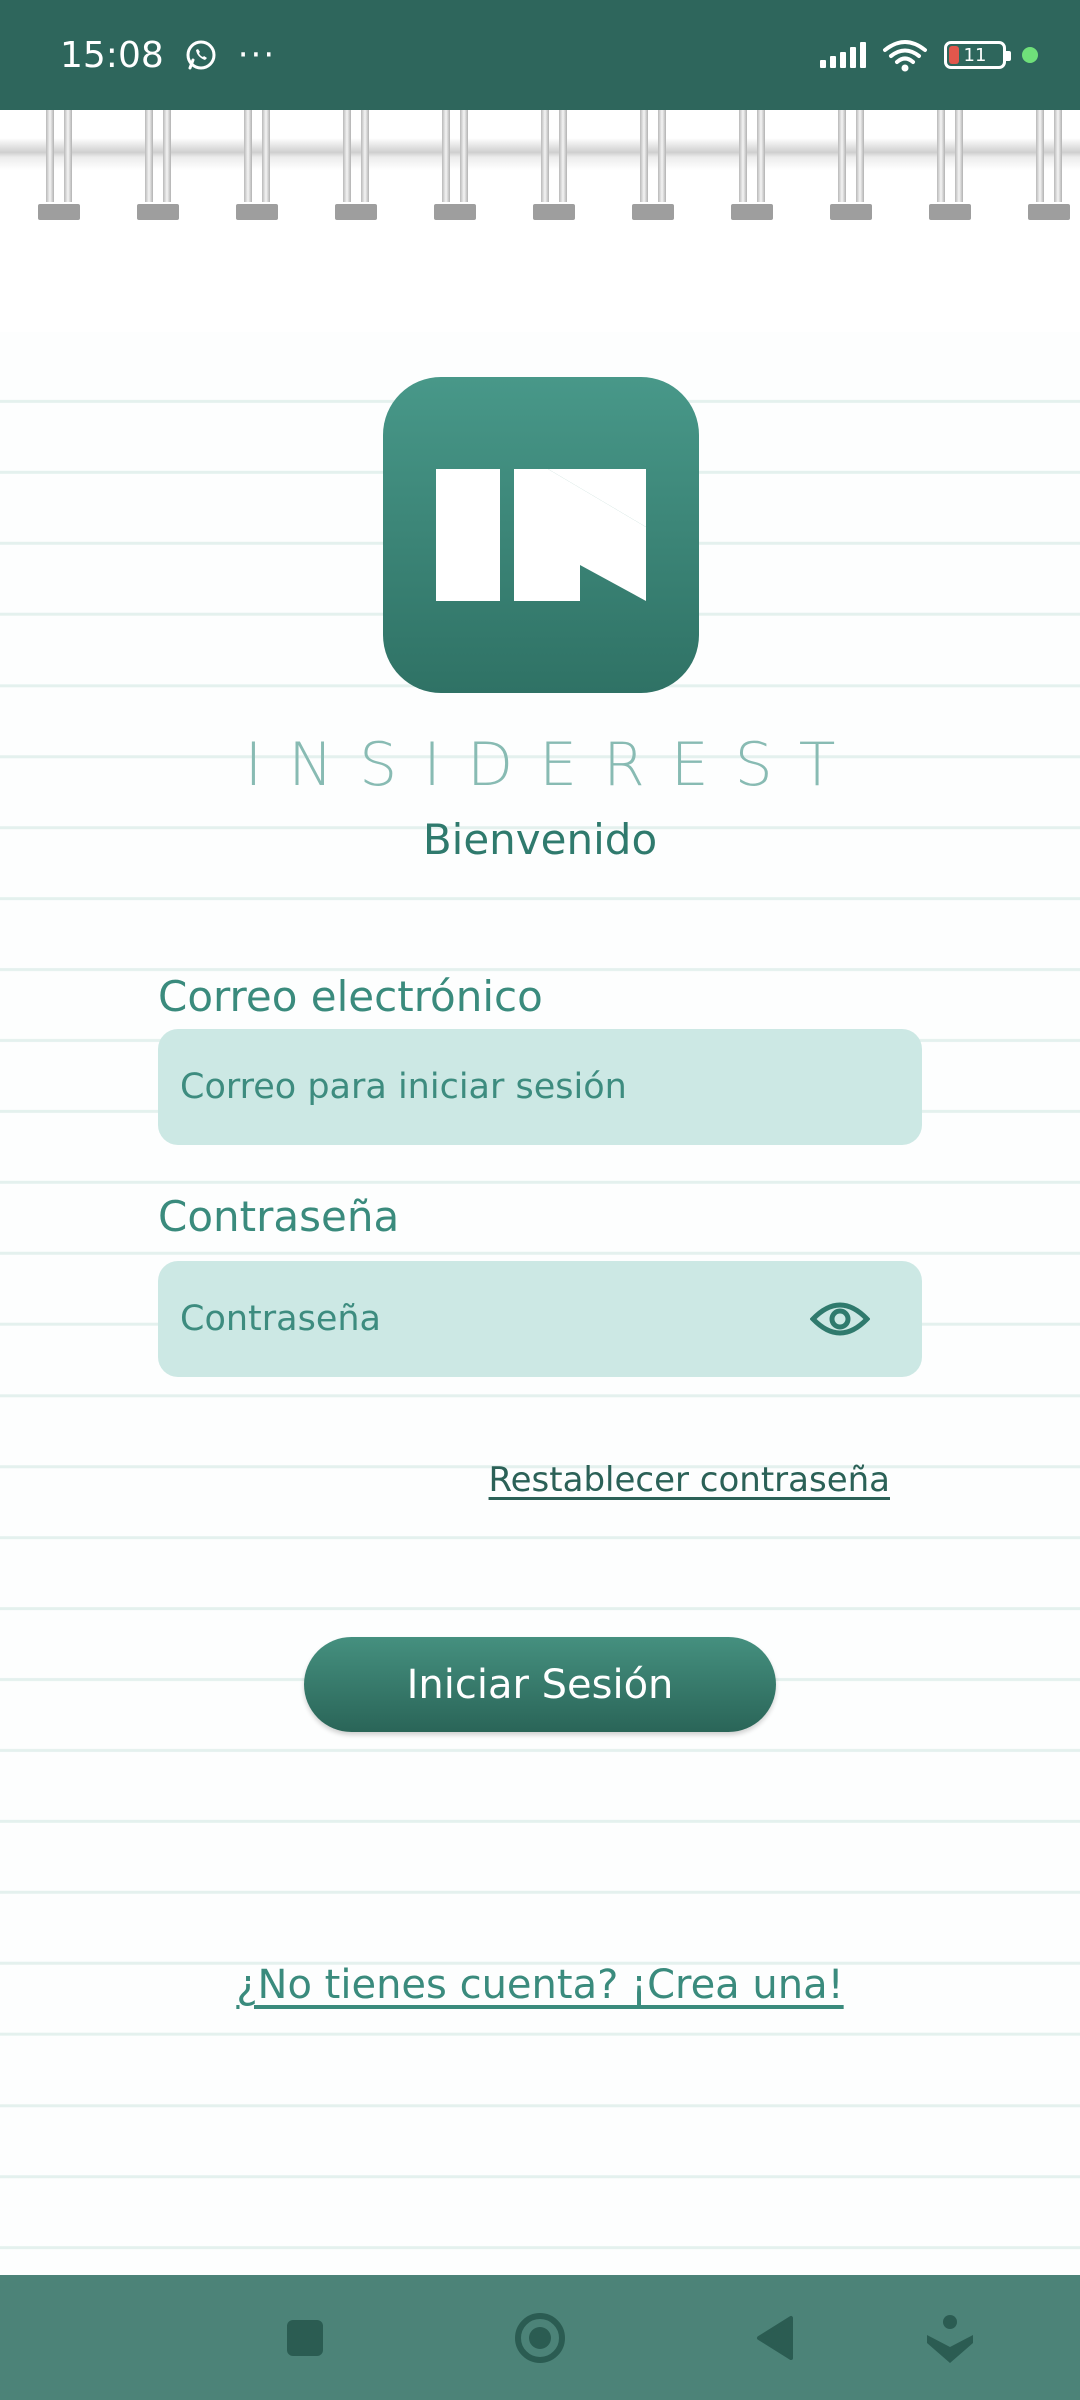  I want to click on recents-square-icon, so click(305, 2338).